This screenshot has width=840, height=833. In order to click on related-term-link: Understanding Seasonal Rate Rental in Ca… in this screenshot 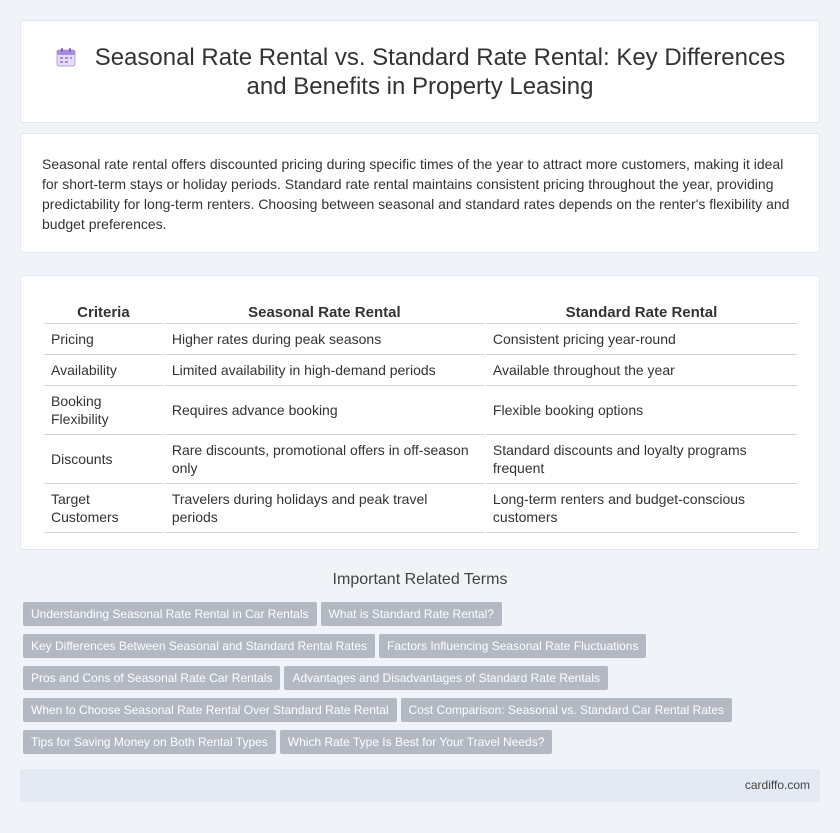, I will do `click(170, 614)`.